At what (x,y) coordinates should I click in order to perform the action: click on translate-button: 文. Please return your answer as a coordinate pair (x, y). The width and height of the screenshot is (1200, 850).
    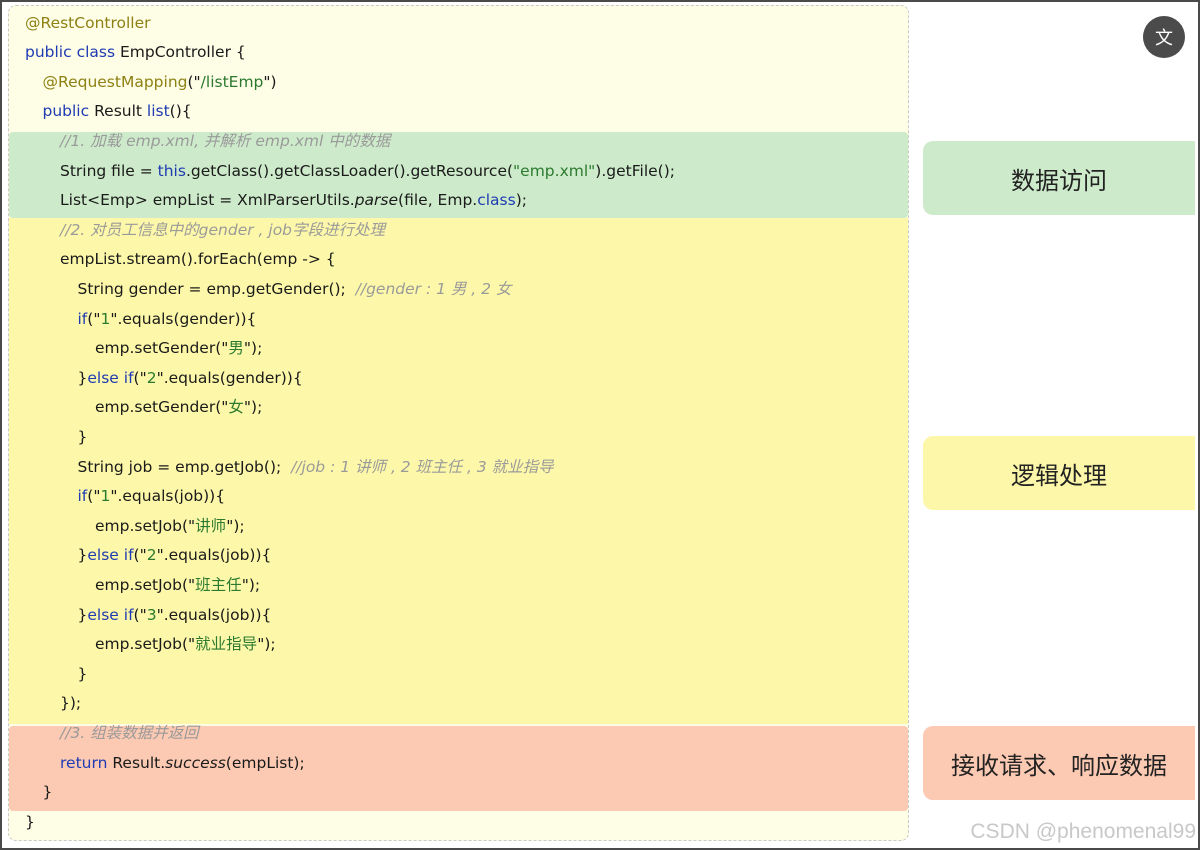
    Looking at the image, I should click on (1164, 37).